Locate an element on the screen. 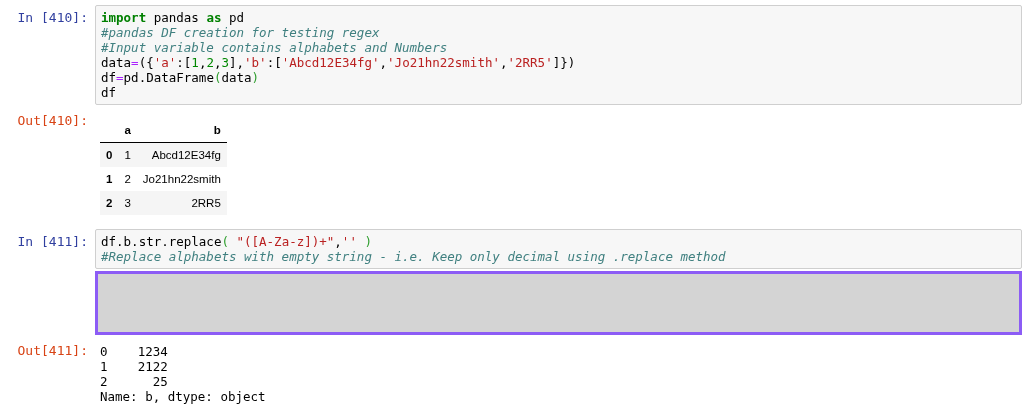 The width and height of the screenshot is (1024, 417). table-cell: 2 is located at coordinates (127, 179).